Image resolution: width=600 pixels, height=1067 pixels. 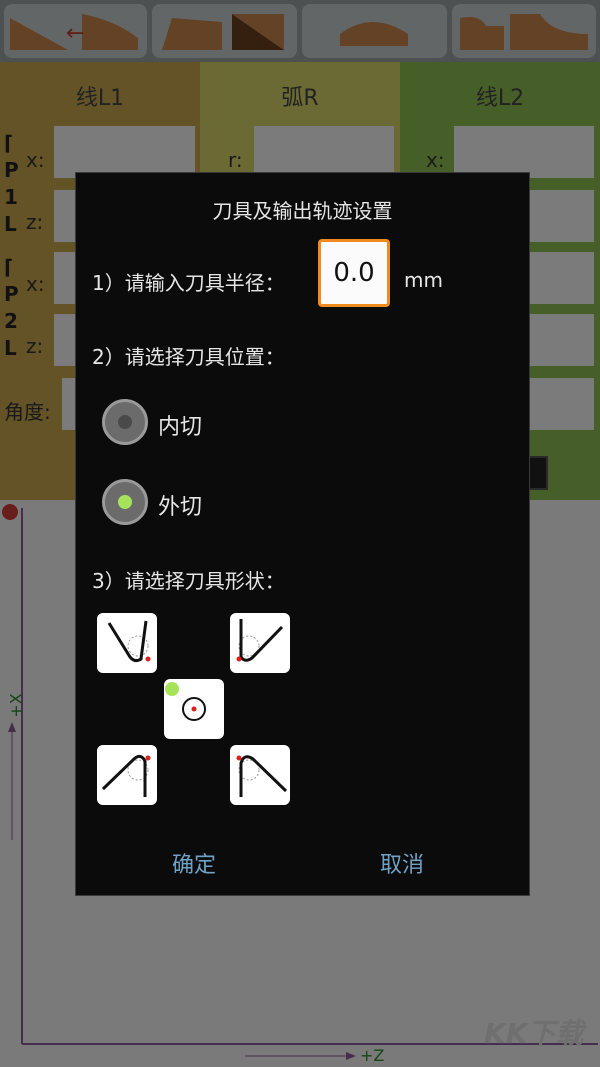 I want to click on option-outer-cut-label: 外切, so click(x=180, y=505).